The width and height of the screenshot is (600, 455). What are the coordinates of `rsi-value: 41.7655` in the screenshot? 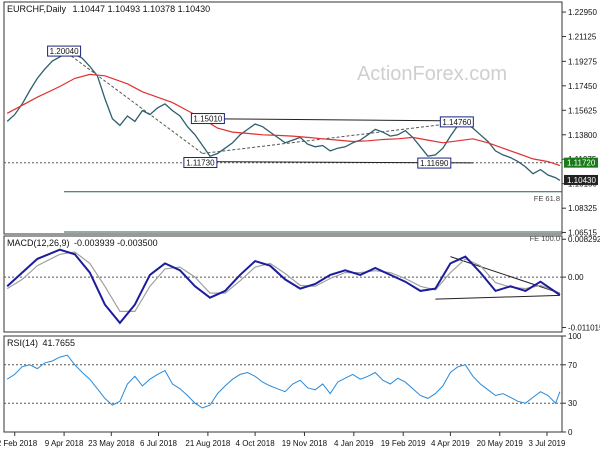 It's located at (59, 343).